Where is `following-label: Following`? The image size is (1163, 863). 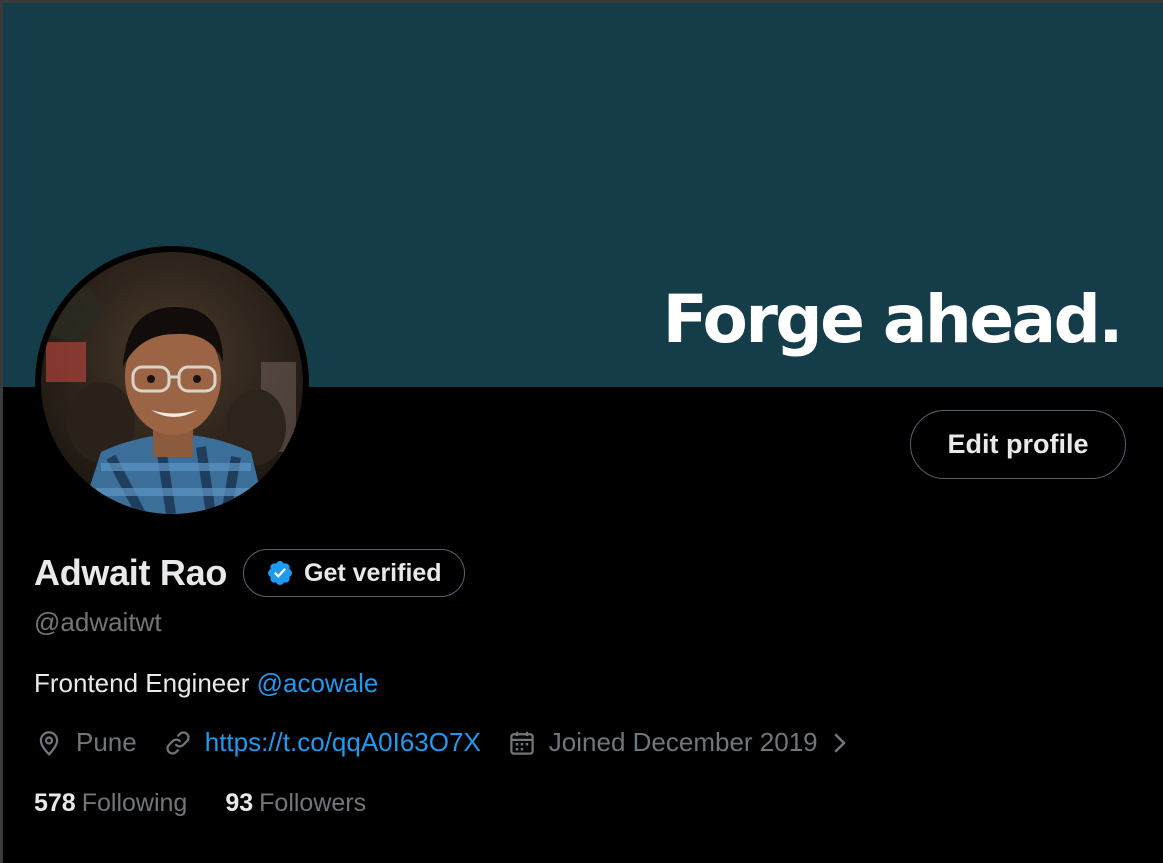 following-label: Following is located at coordinates (134, 803).